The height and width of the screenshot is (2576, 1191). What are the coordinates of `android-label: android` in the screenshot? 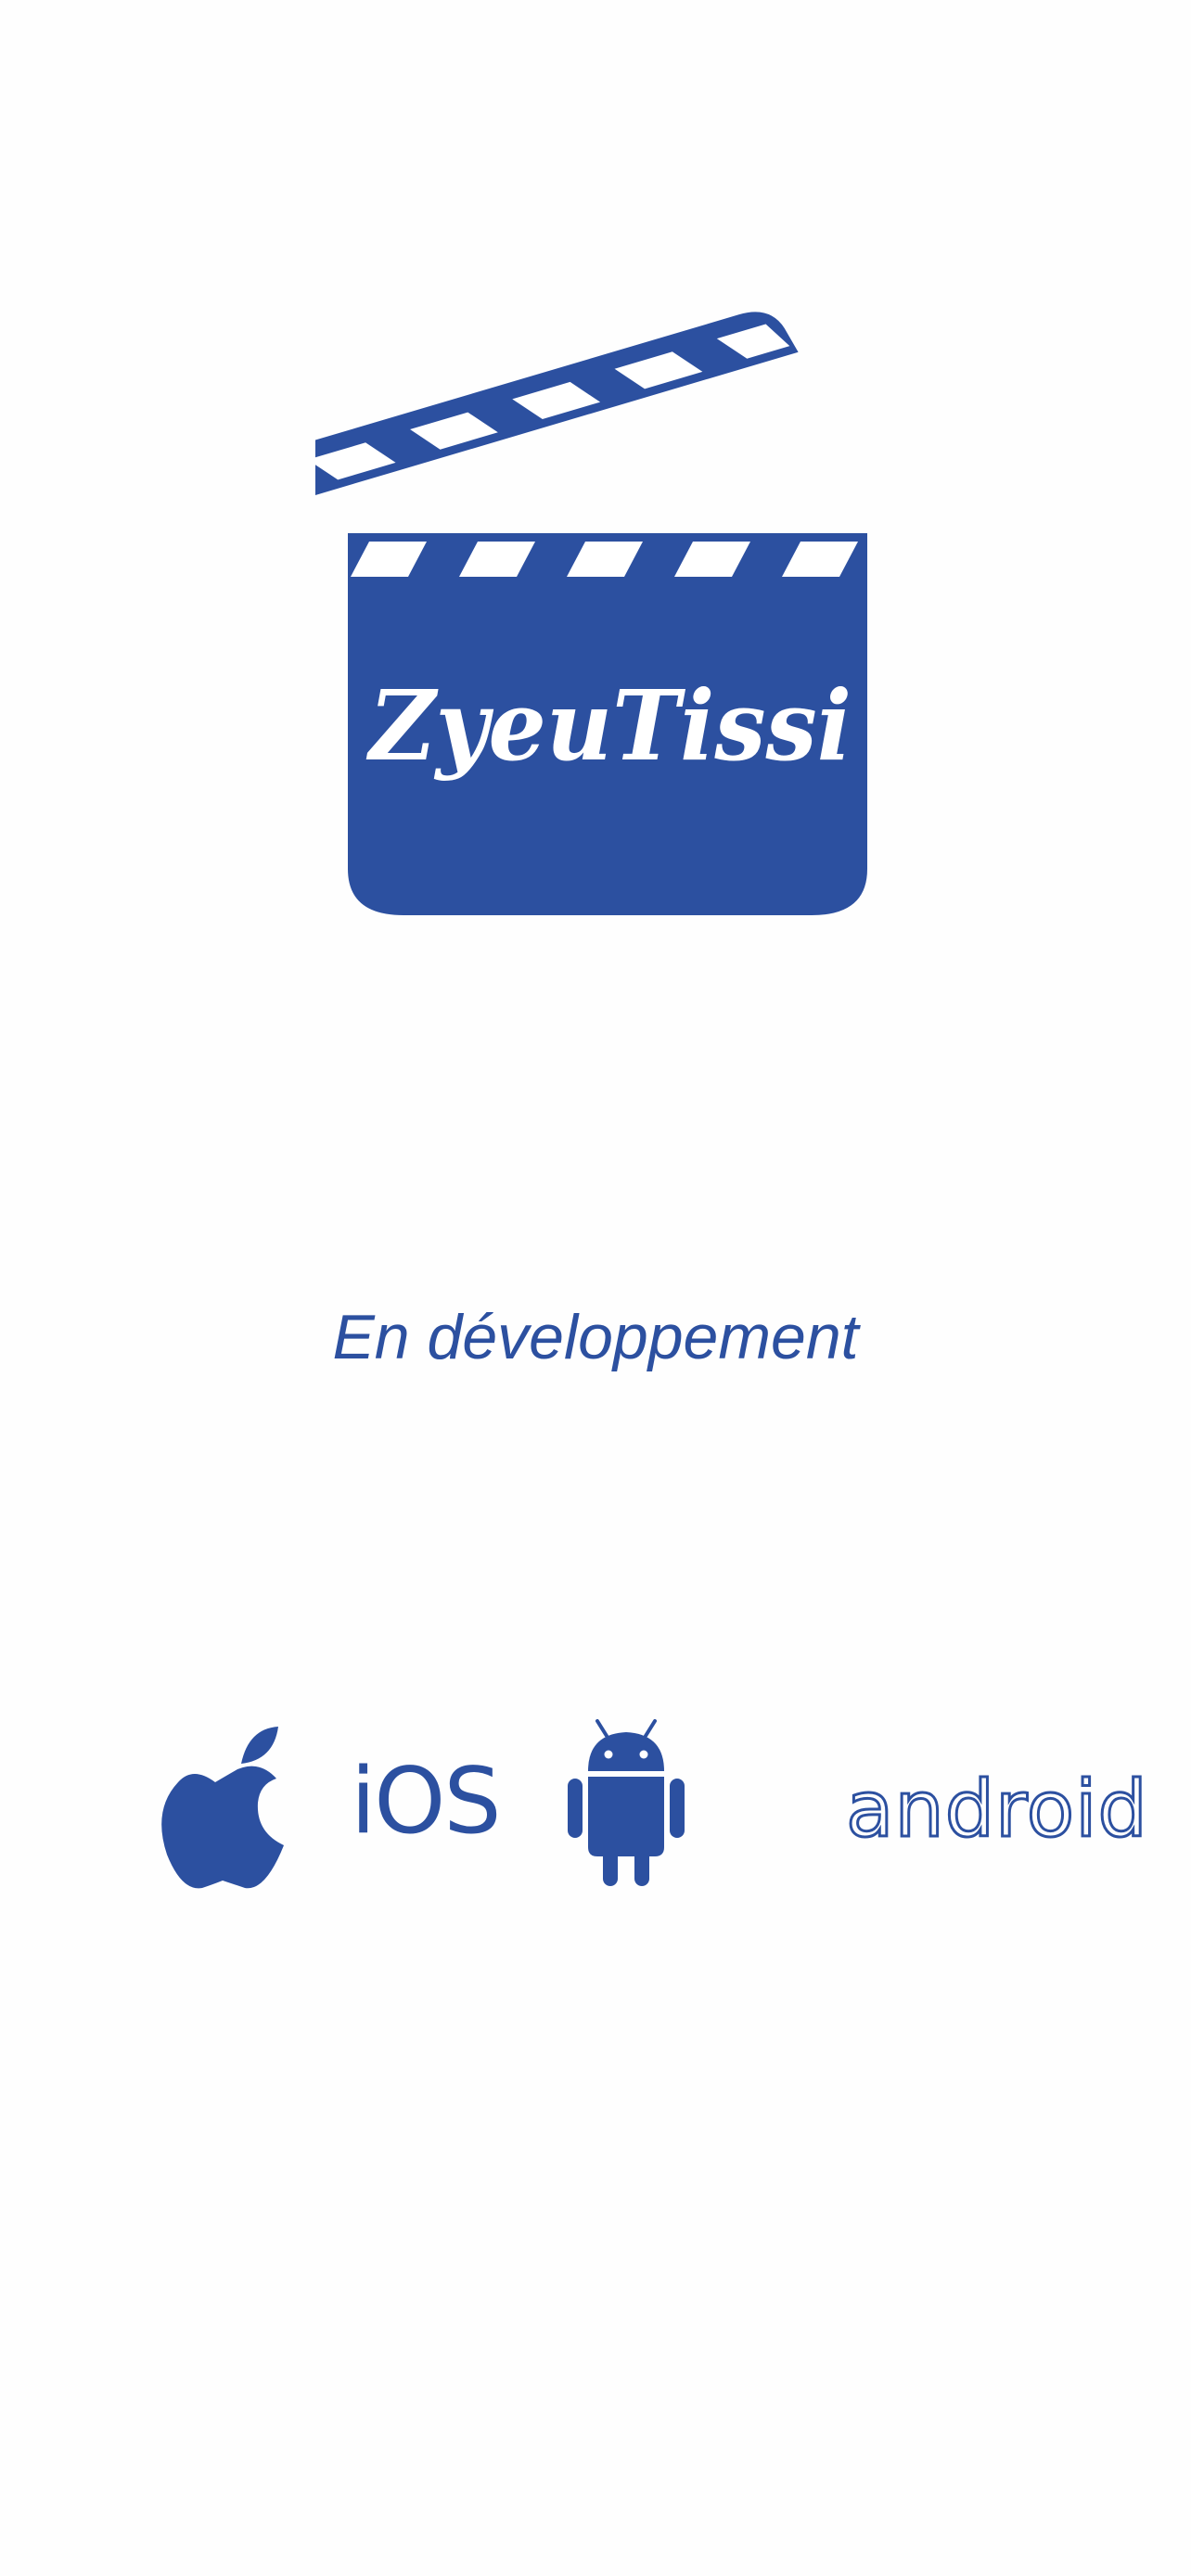 It's located at (997, 1809).